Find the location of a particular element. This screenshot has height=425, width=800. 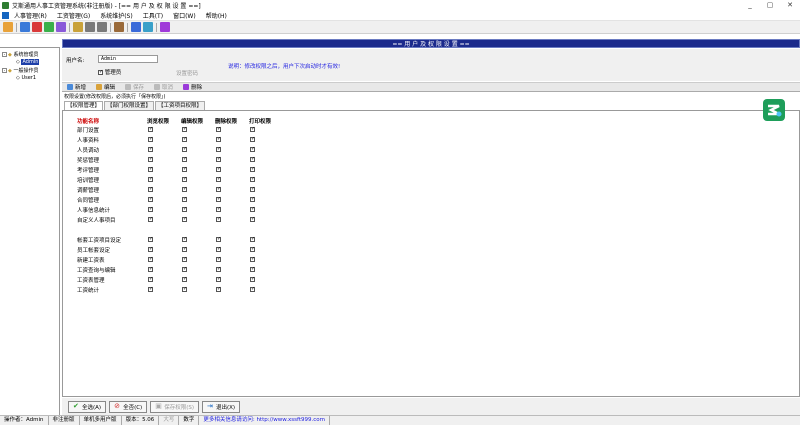

records-icon is located at coordinates (37, 27).